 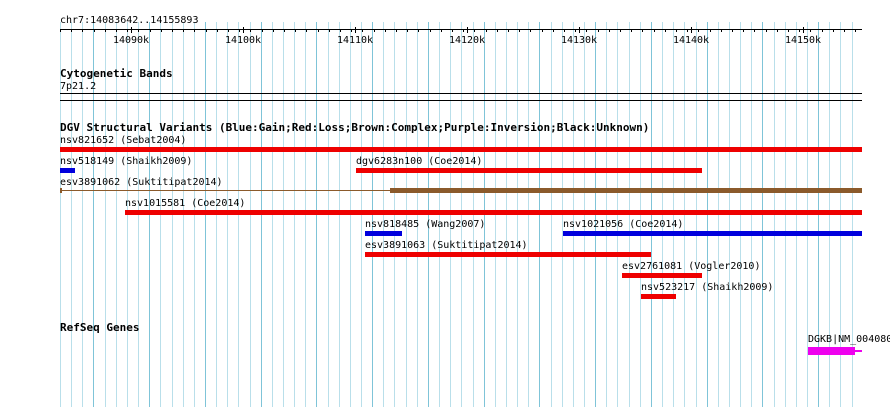 I want to click on variant-label: nsv821652 (Sebat2004), so click(x=123, y=141).